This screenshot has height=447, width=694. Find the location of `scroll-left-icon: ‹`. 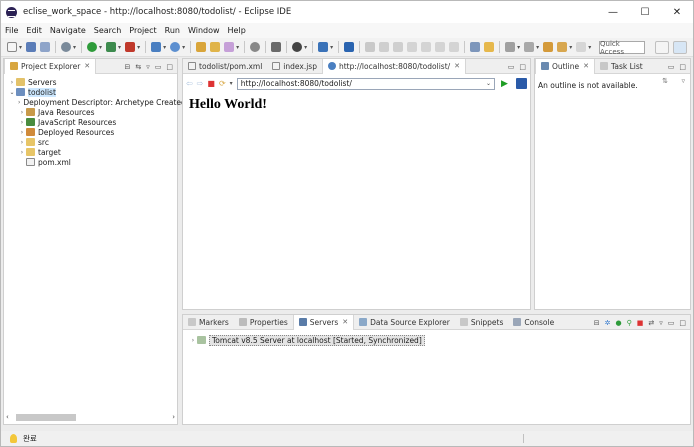

scroll-left-icon: ‹ is located at coordinates (7, 417).